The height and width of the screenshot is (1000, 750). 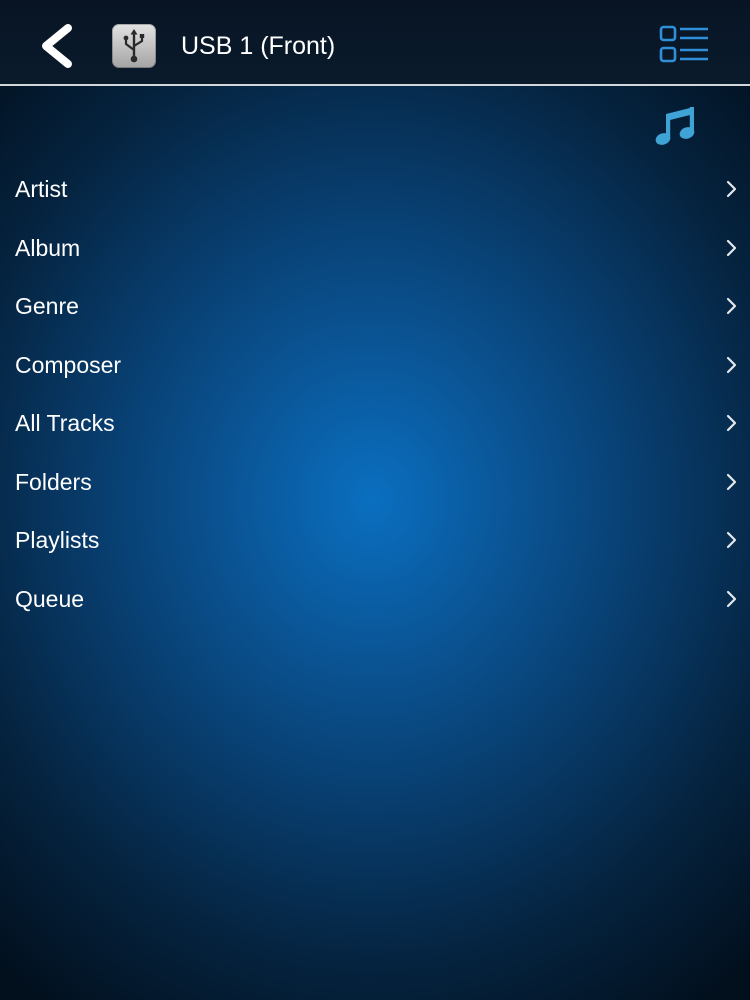 I want to click on chevron-left-icon, so click(x=57, y=46).